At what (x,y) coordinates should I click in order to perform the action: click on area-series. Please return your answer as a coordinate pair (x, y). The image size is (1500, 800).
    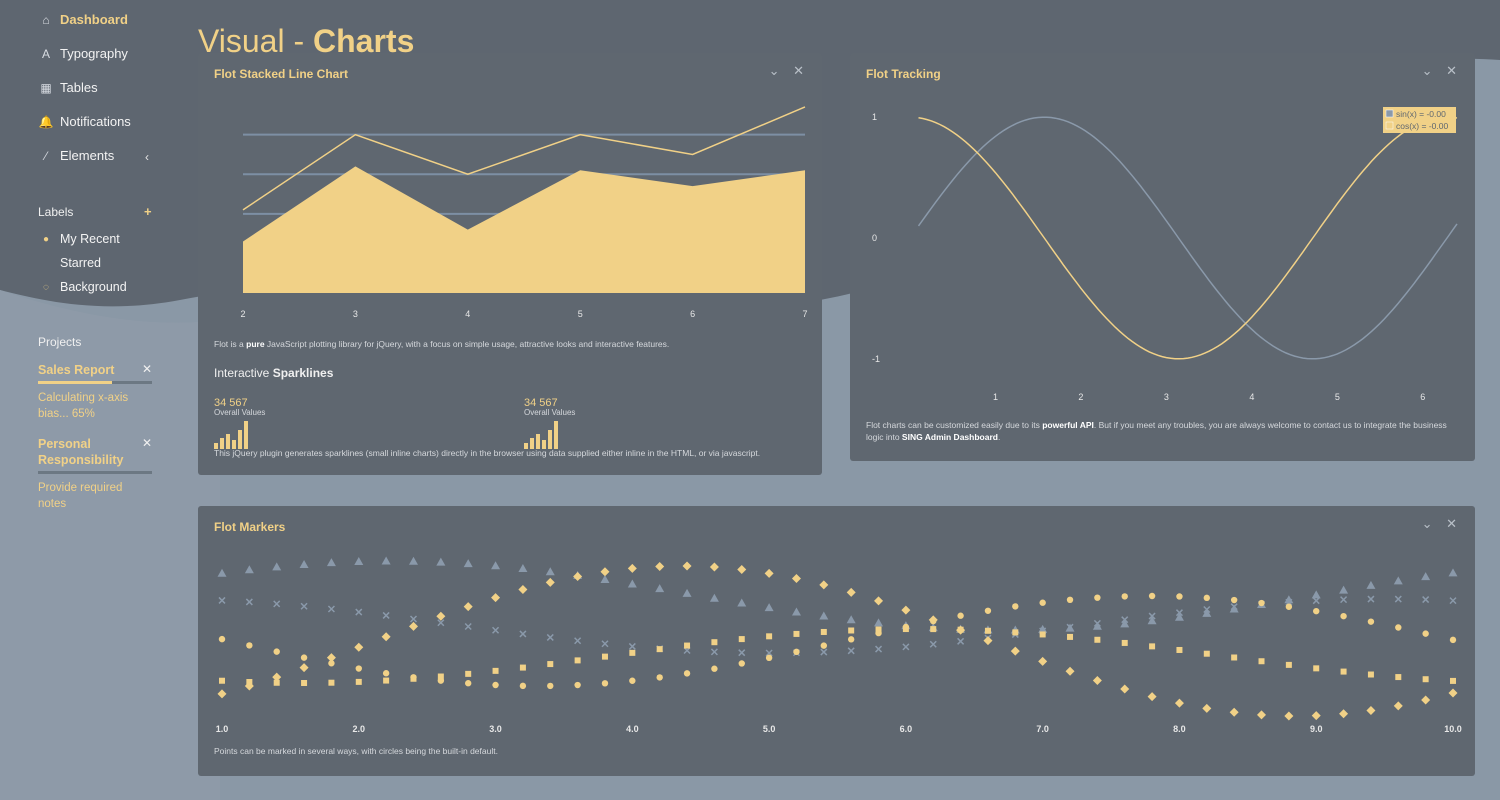
    Looking at the image, I should click on (524, 229).